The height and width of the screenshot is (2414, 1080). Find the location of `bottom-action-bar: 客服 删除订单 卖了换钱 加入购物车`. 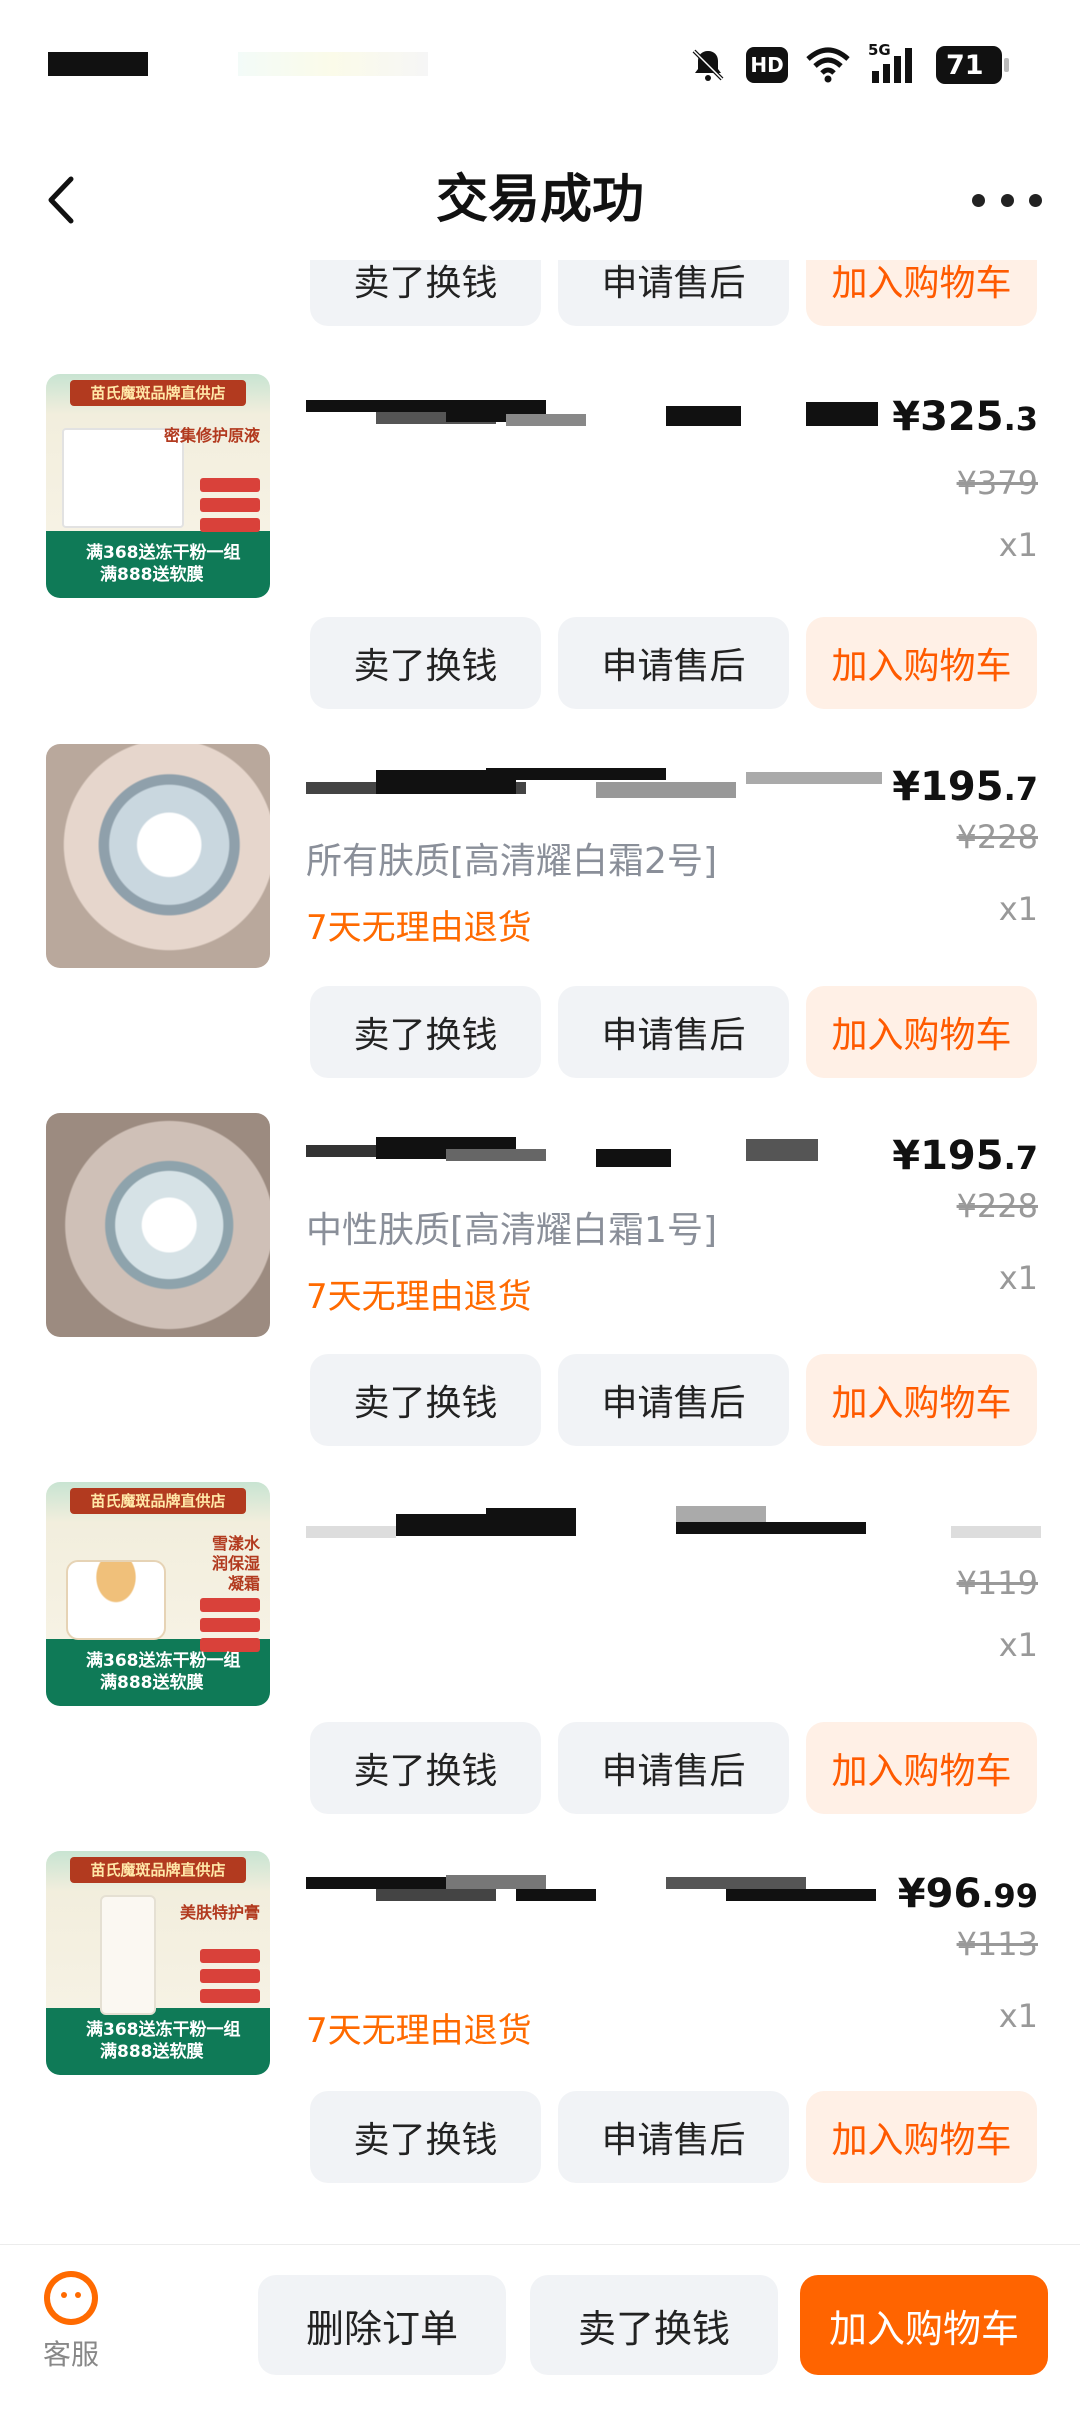

bottom-action-bar: 客服 删除订单 卖了换钱 加入购物车 is located at coordinates (540, 2329).